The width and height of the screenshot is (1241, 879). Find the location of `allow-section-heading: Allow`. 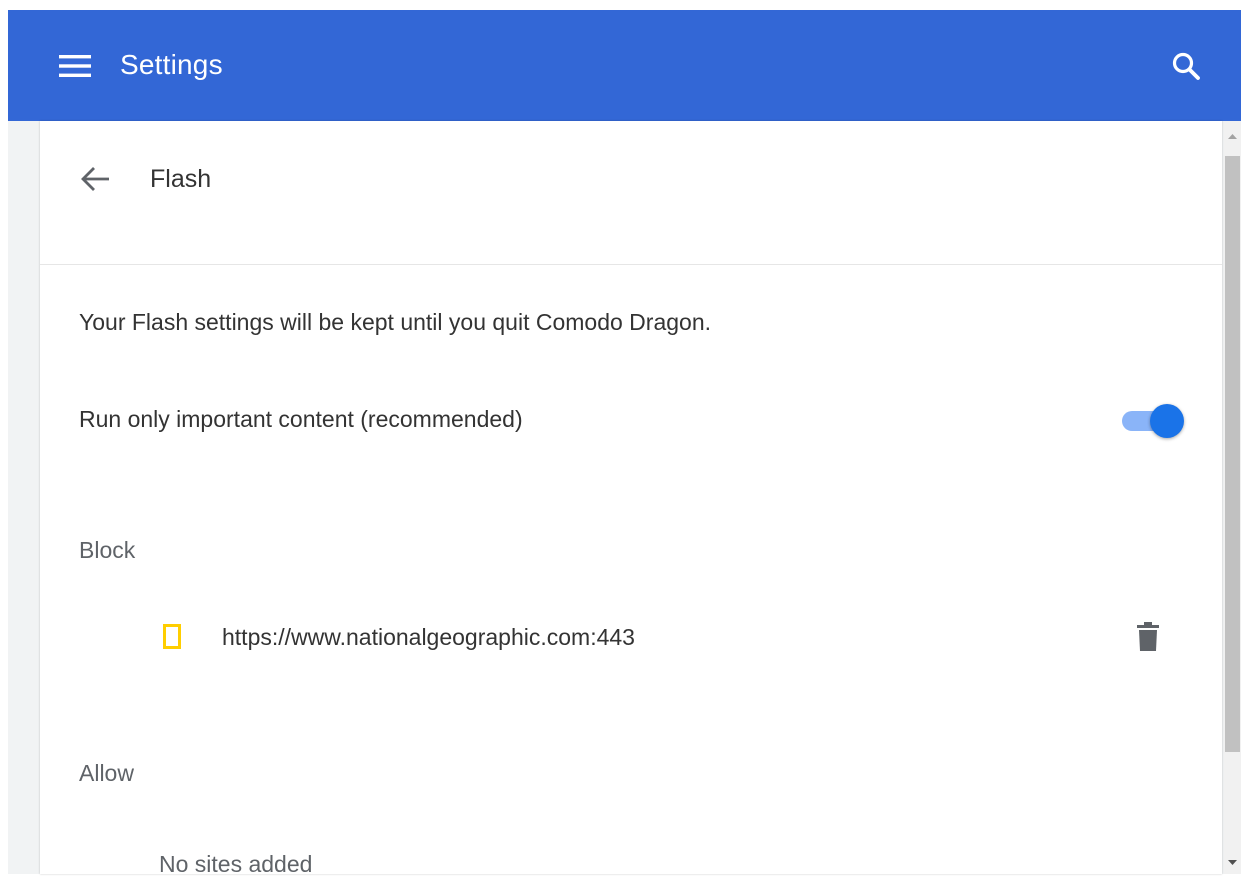

allow-section-heading: Allow is located at coordinates (106, 773).